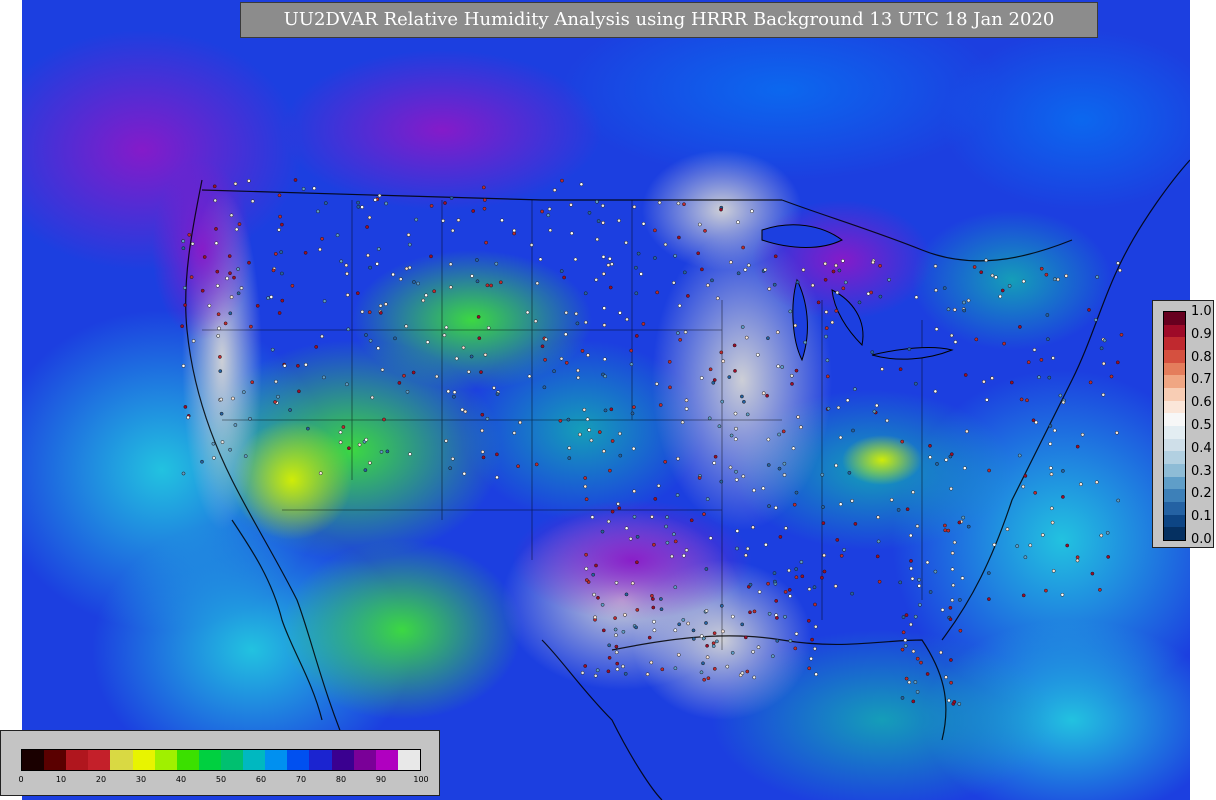  I want to click on observation-colorbar-tick: 0.2, so click(1201, 494).